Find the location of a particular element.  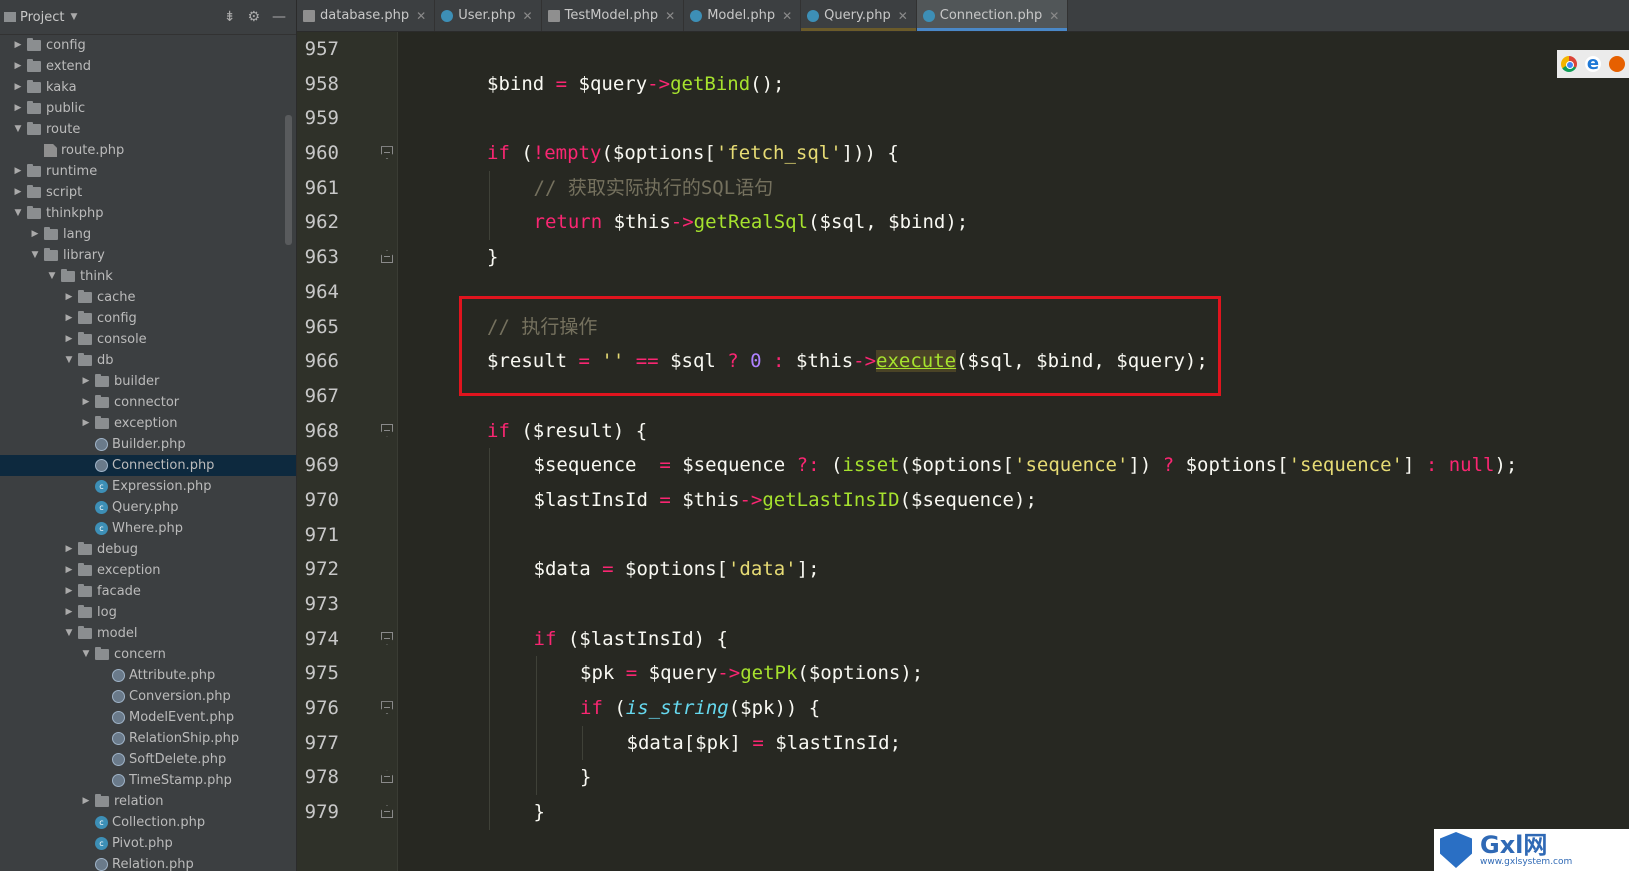

line-number: 974 is located at coordinates (318, 639).